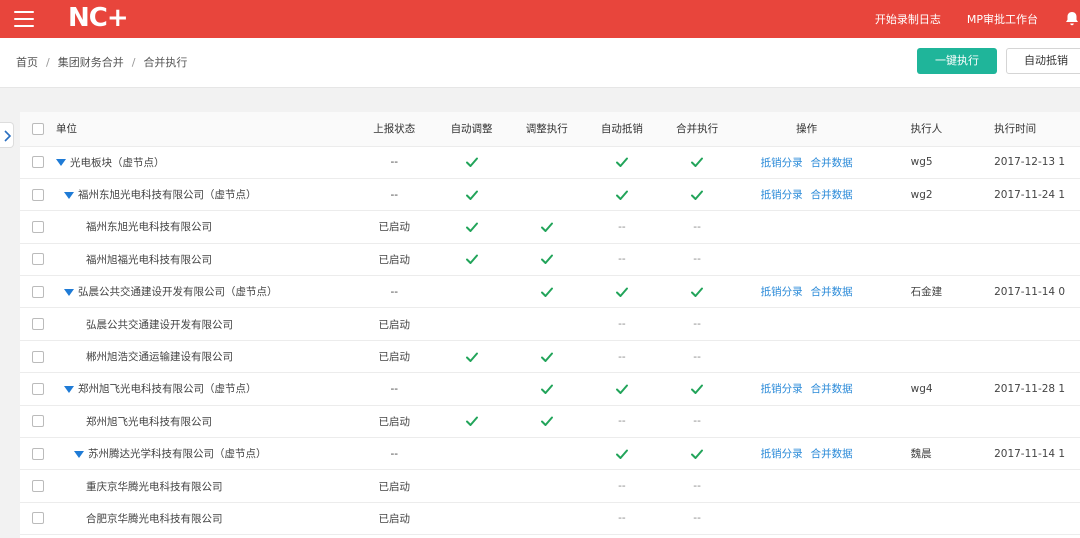  What do you see at coordinates (550, 260) in the screenshot?
I see `table-row: 福州旭福光电科技有限公司 已启动 -- --` at bounding box center [550, 260].